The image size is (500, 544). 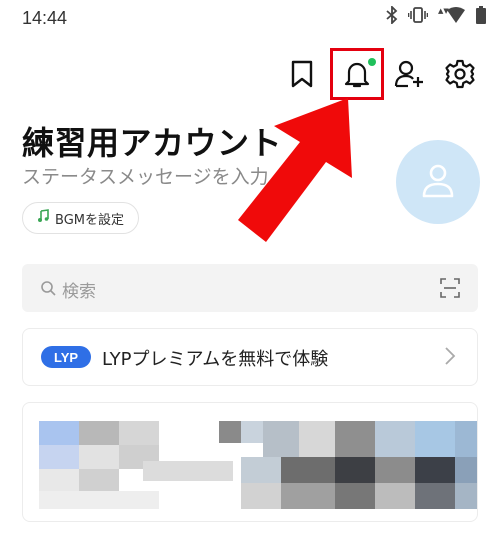 I want to click on add-friend-icon, so click(x=410, y=76).